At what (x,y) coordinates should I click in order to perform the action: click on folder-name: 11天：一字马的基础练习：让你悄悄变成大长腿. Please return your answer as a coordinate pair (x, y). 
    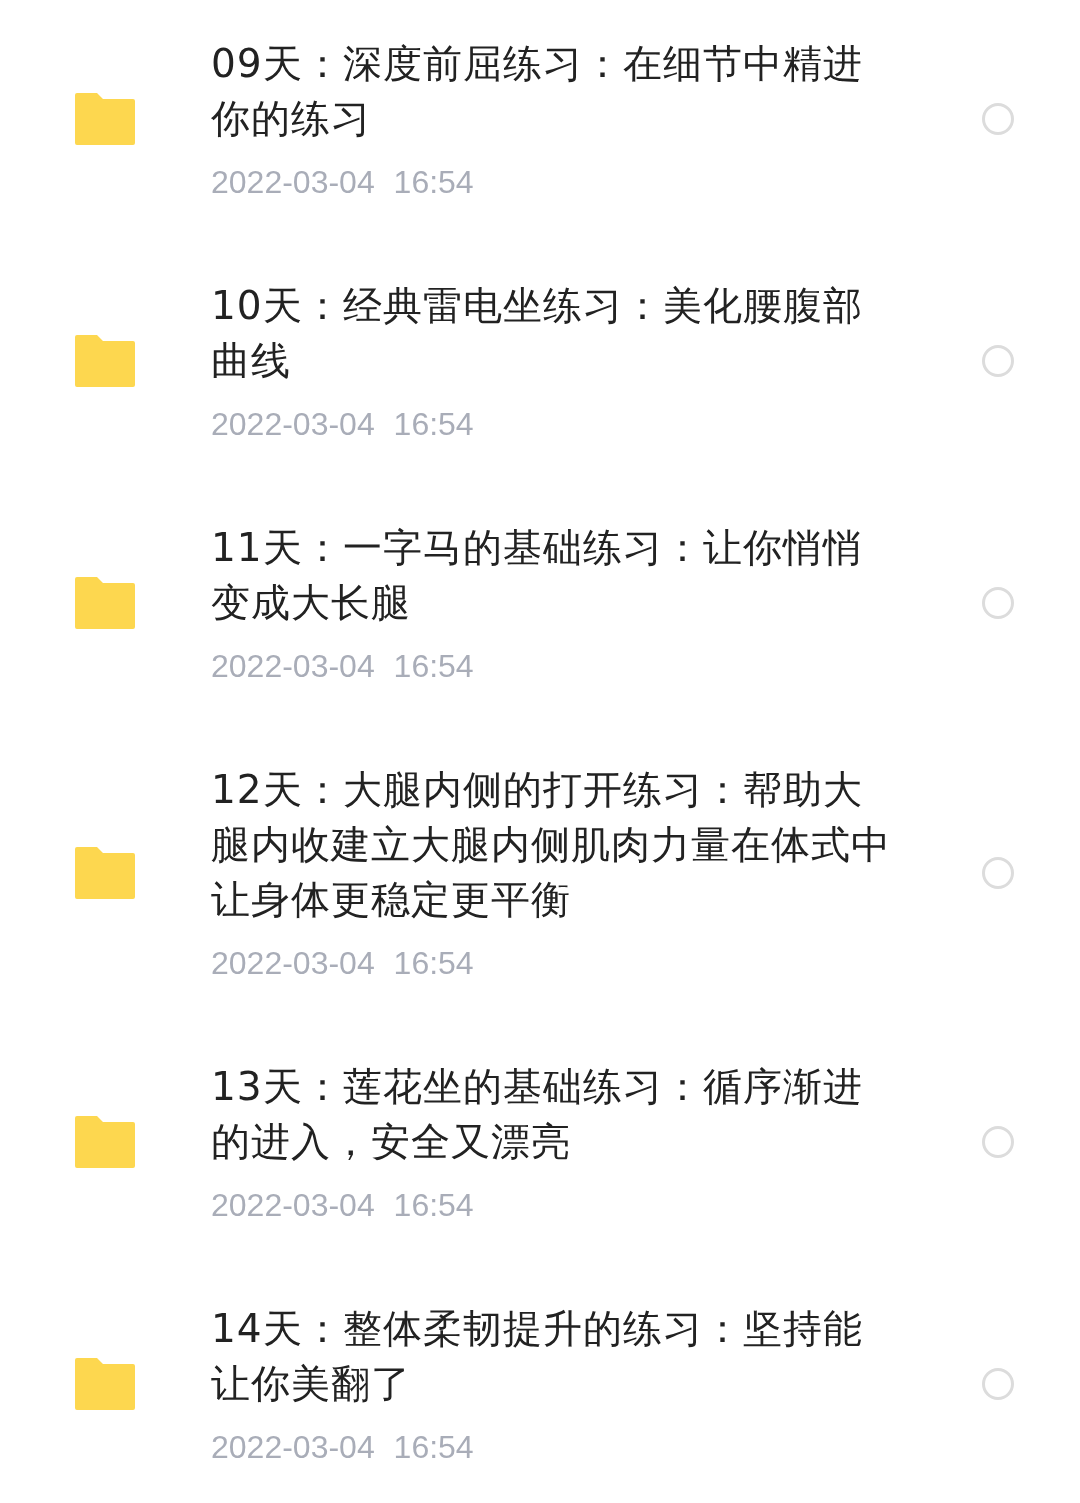
    Looking at the image, I should click on (556, 575).